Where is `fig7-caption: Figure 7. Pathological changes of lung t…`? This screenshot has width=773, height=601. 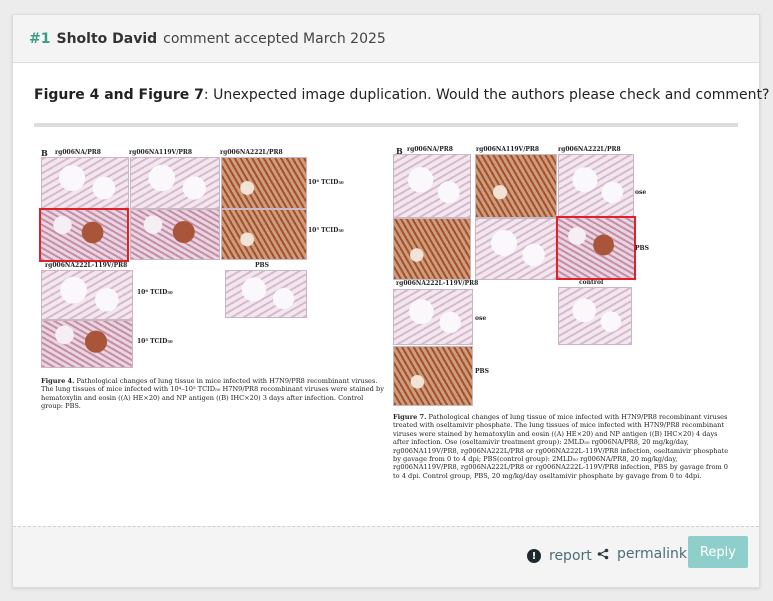 fig7-caption: Figure 7. Pathological changes of lung t… is located at coordinates (563, 446).